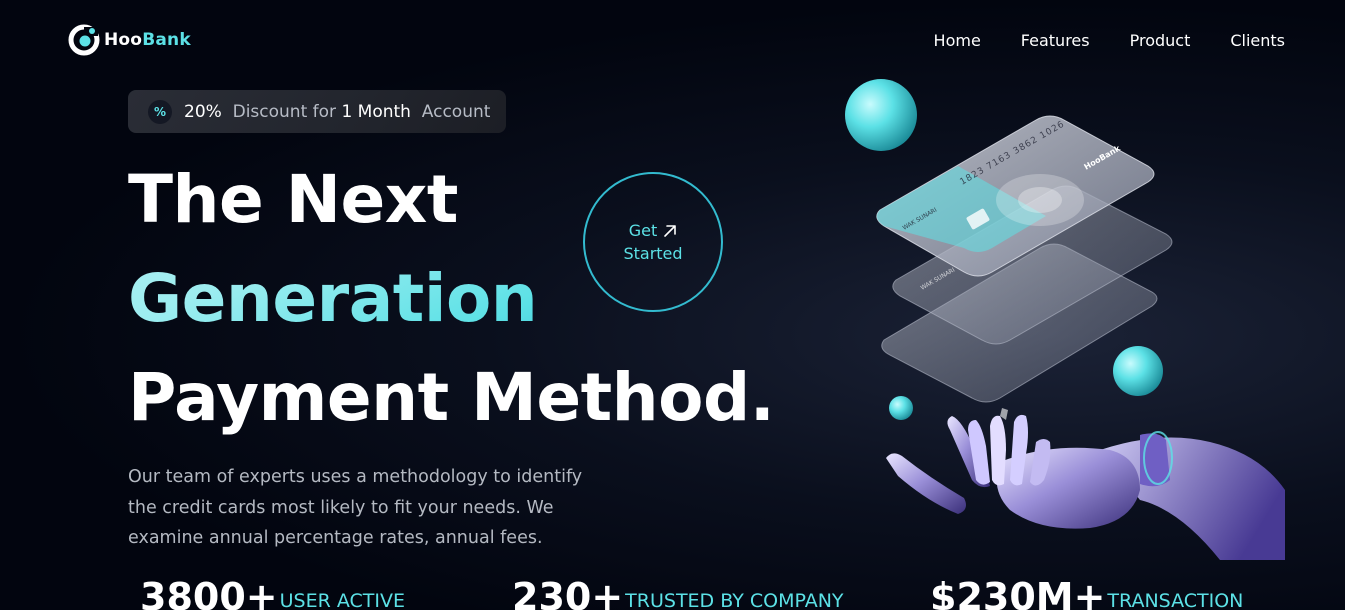  I want to click on hoobank-logo-icon, so click(84, 40).